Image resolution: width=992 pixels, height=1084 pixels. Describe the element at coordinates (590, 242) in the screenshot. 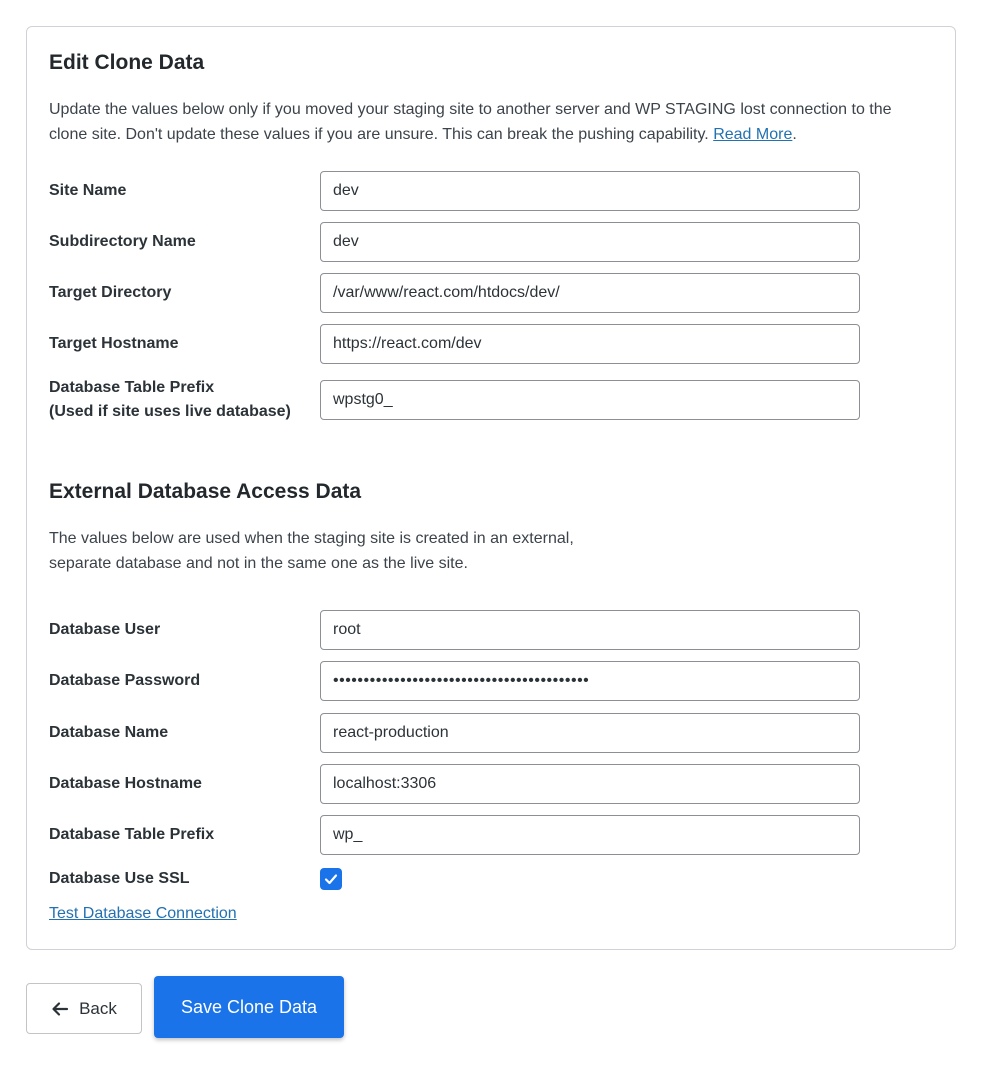

I see `subdirectory-name-input` at that location.